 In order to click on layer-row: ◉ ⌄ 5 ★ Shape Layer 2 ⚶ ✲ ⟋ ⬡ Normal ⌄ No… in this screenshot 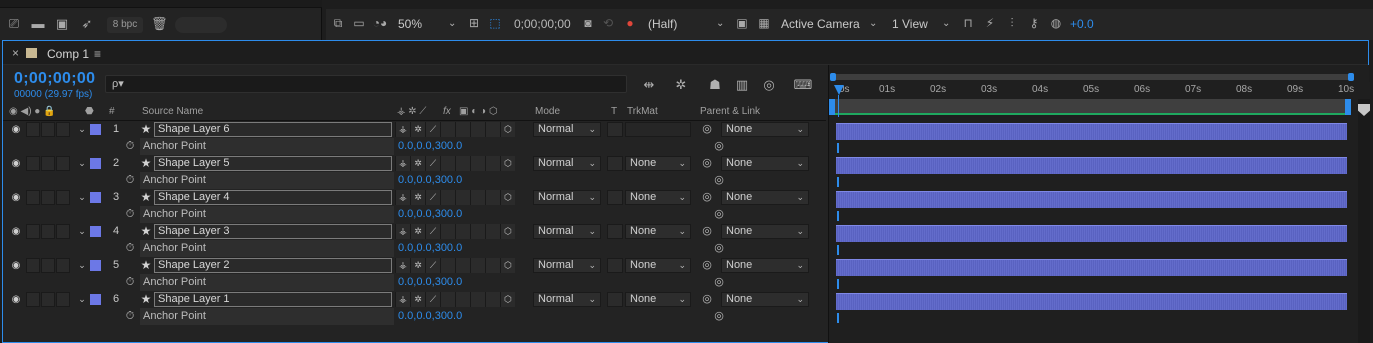, I will do `click(414, 265)`.